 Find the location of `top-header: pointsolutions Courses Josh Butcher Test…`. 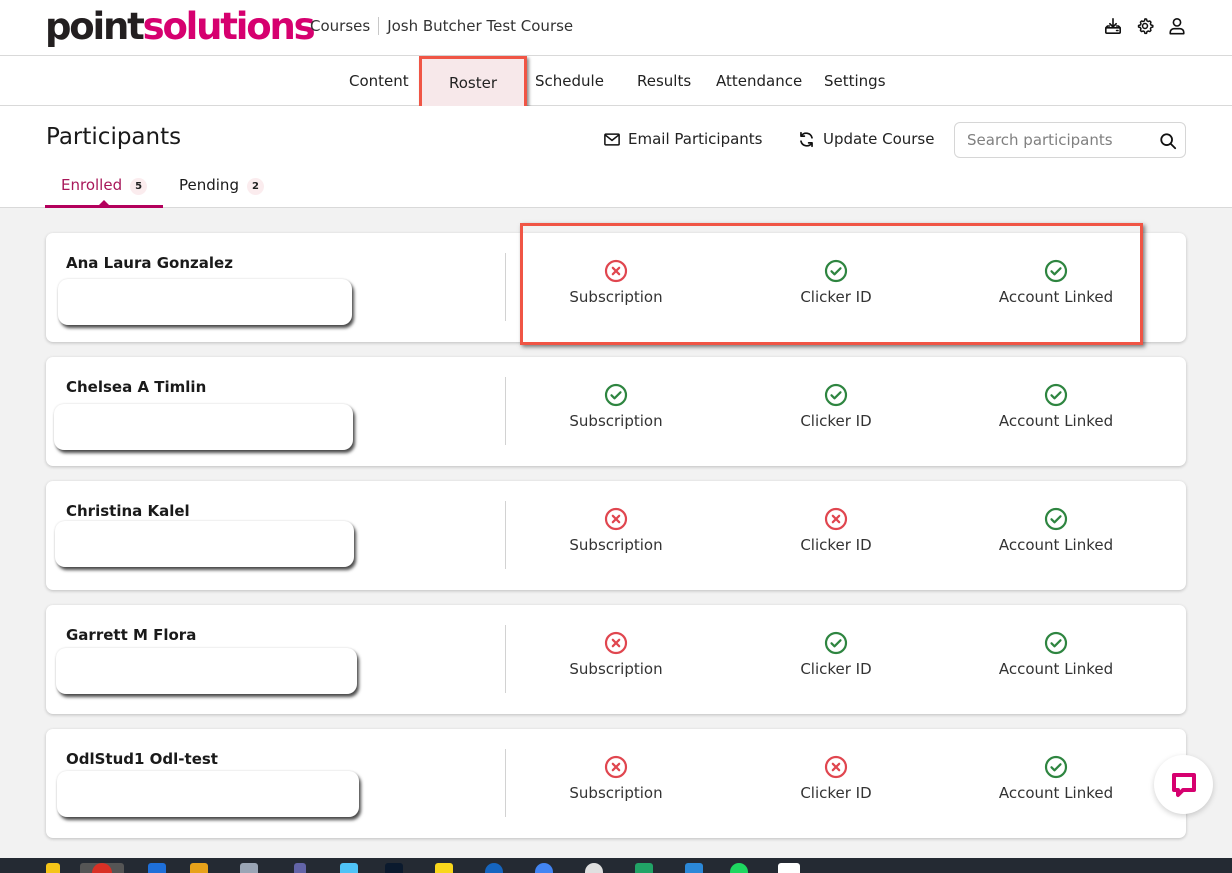

top-header: pointsolutions Courses Josh Butcher Test… is located at coordinates (616, 28).